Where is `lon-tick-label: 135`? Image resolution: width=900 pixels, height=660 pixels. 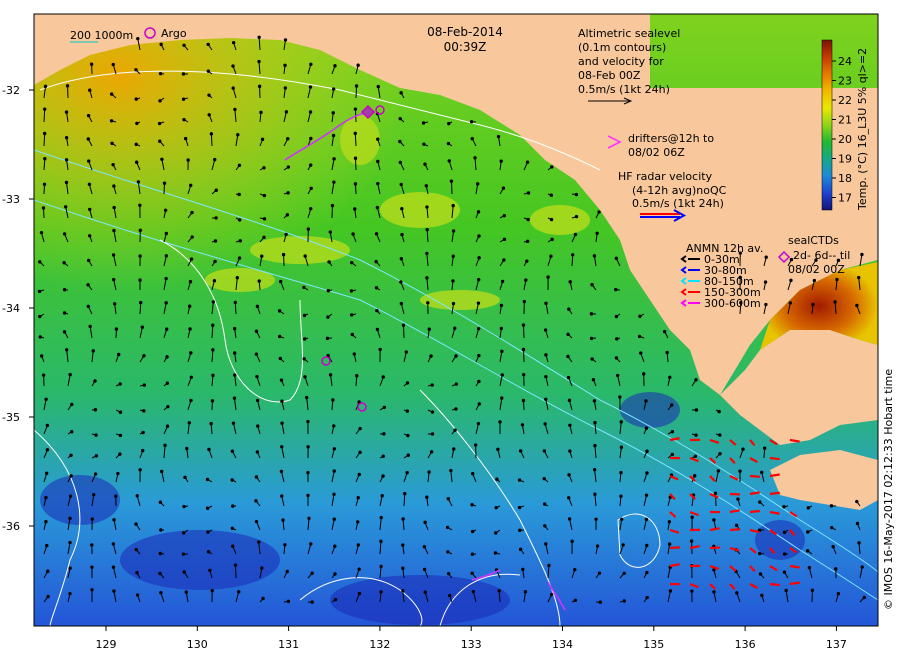 lon-tick-label: 135 is located at coordinates (653, 644).